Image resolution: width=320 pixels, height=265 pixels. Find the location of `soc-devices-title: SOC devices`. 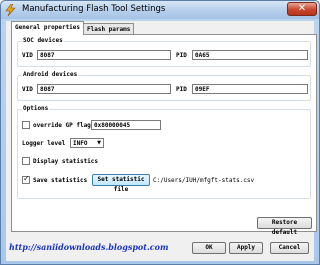

soc-devices-title: SOC devices is located at coordinates (43, 40).